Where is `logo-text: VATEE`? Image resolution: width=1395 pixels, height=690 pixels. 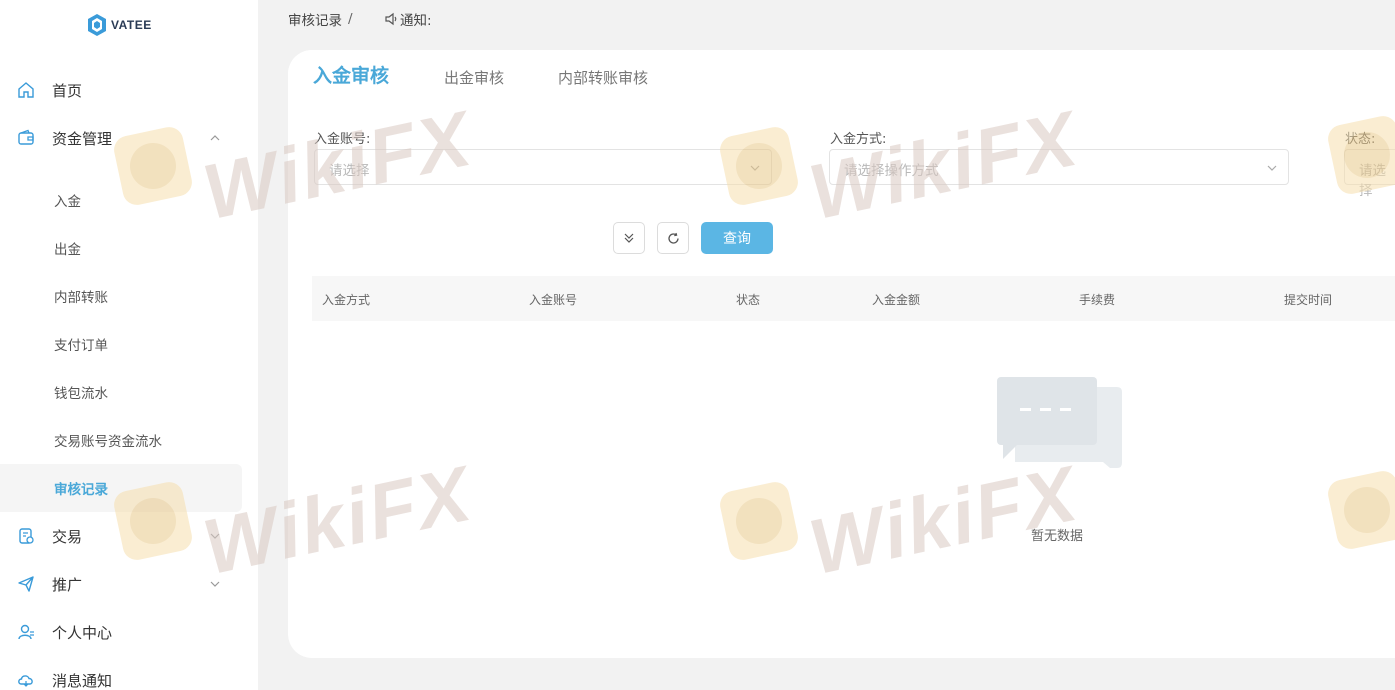
logo-text: VATEE is located at coordinates (131, 25).